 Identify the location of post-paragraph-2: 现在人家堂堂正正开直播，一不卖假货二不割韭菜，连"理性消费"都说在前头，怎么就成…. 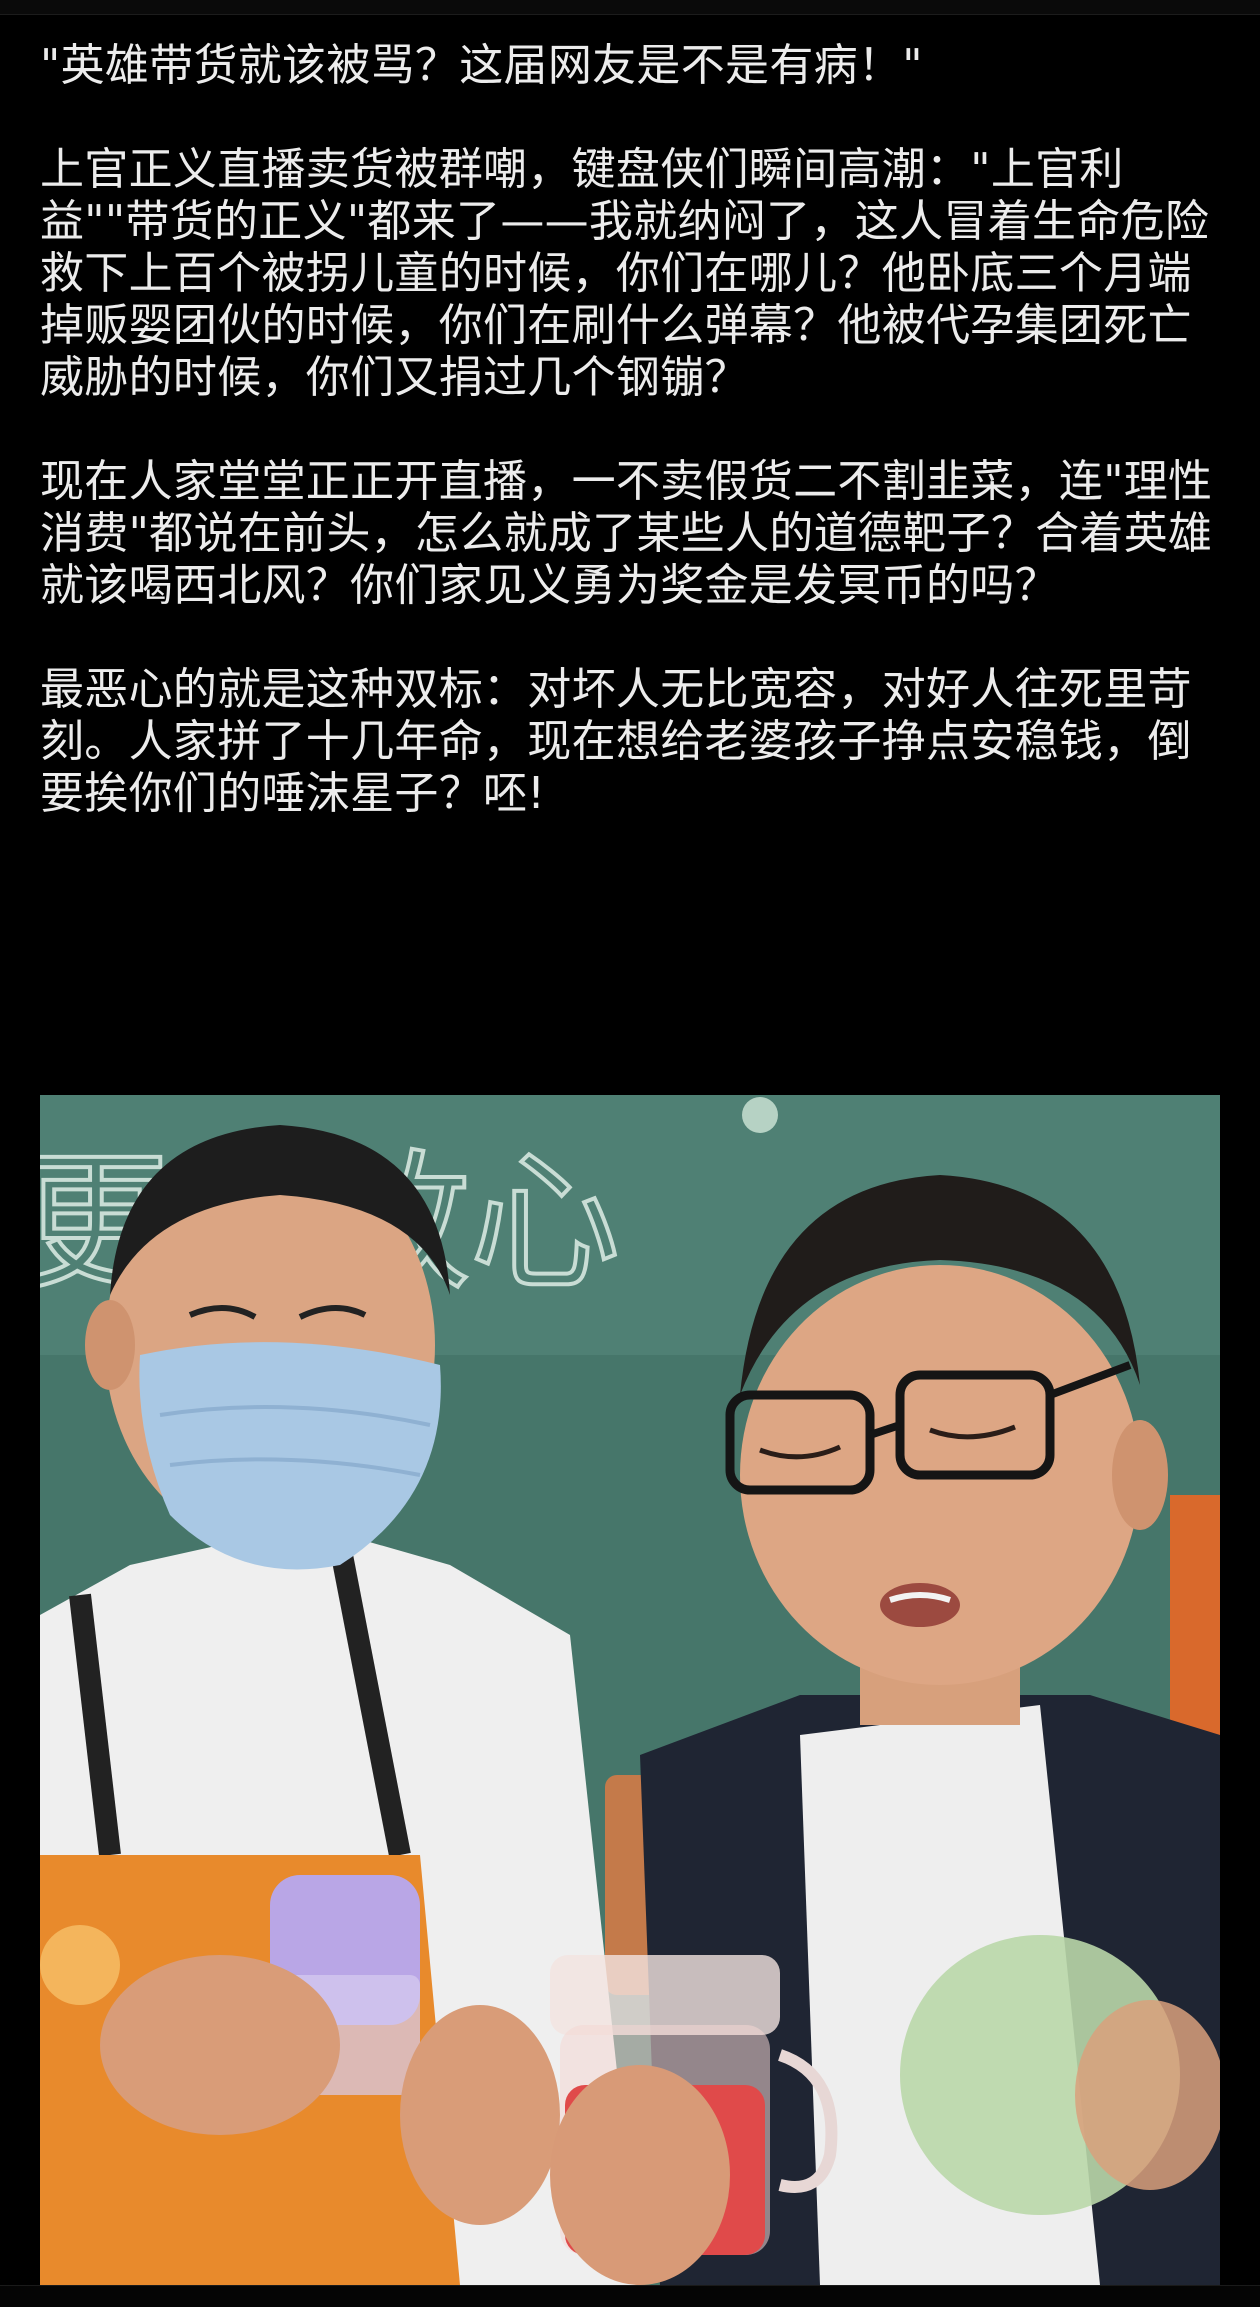
(626, 533).